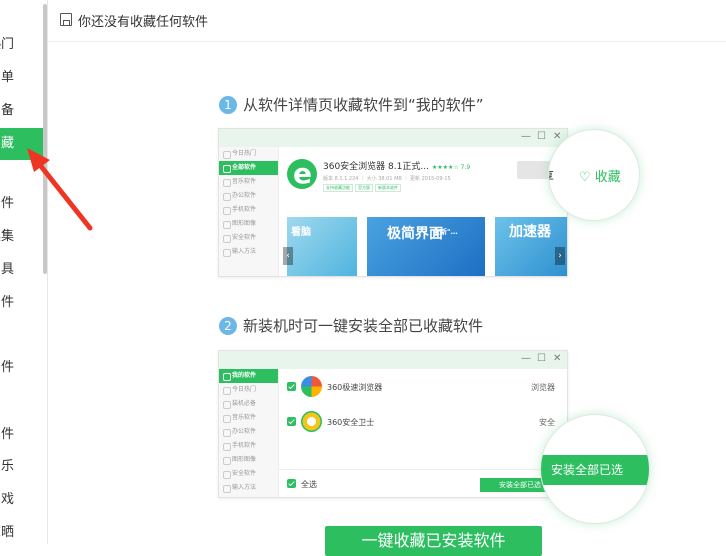 The height and width of the screenshot is (556, 726). What do you see at coordinates (363, 326) in the screenshot?
I see `step-2-title: 新装机时可一键安装全部已收藏软件` at bounding box center [363, 326].